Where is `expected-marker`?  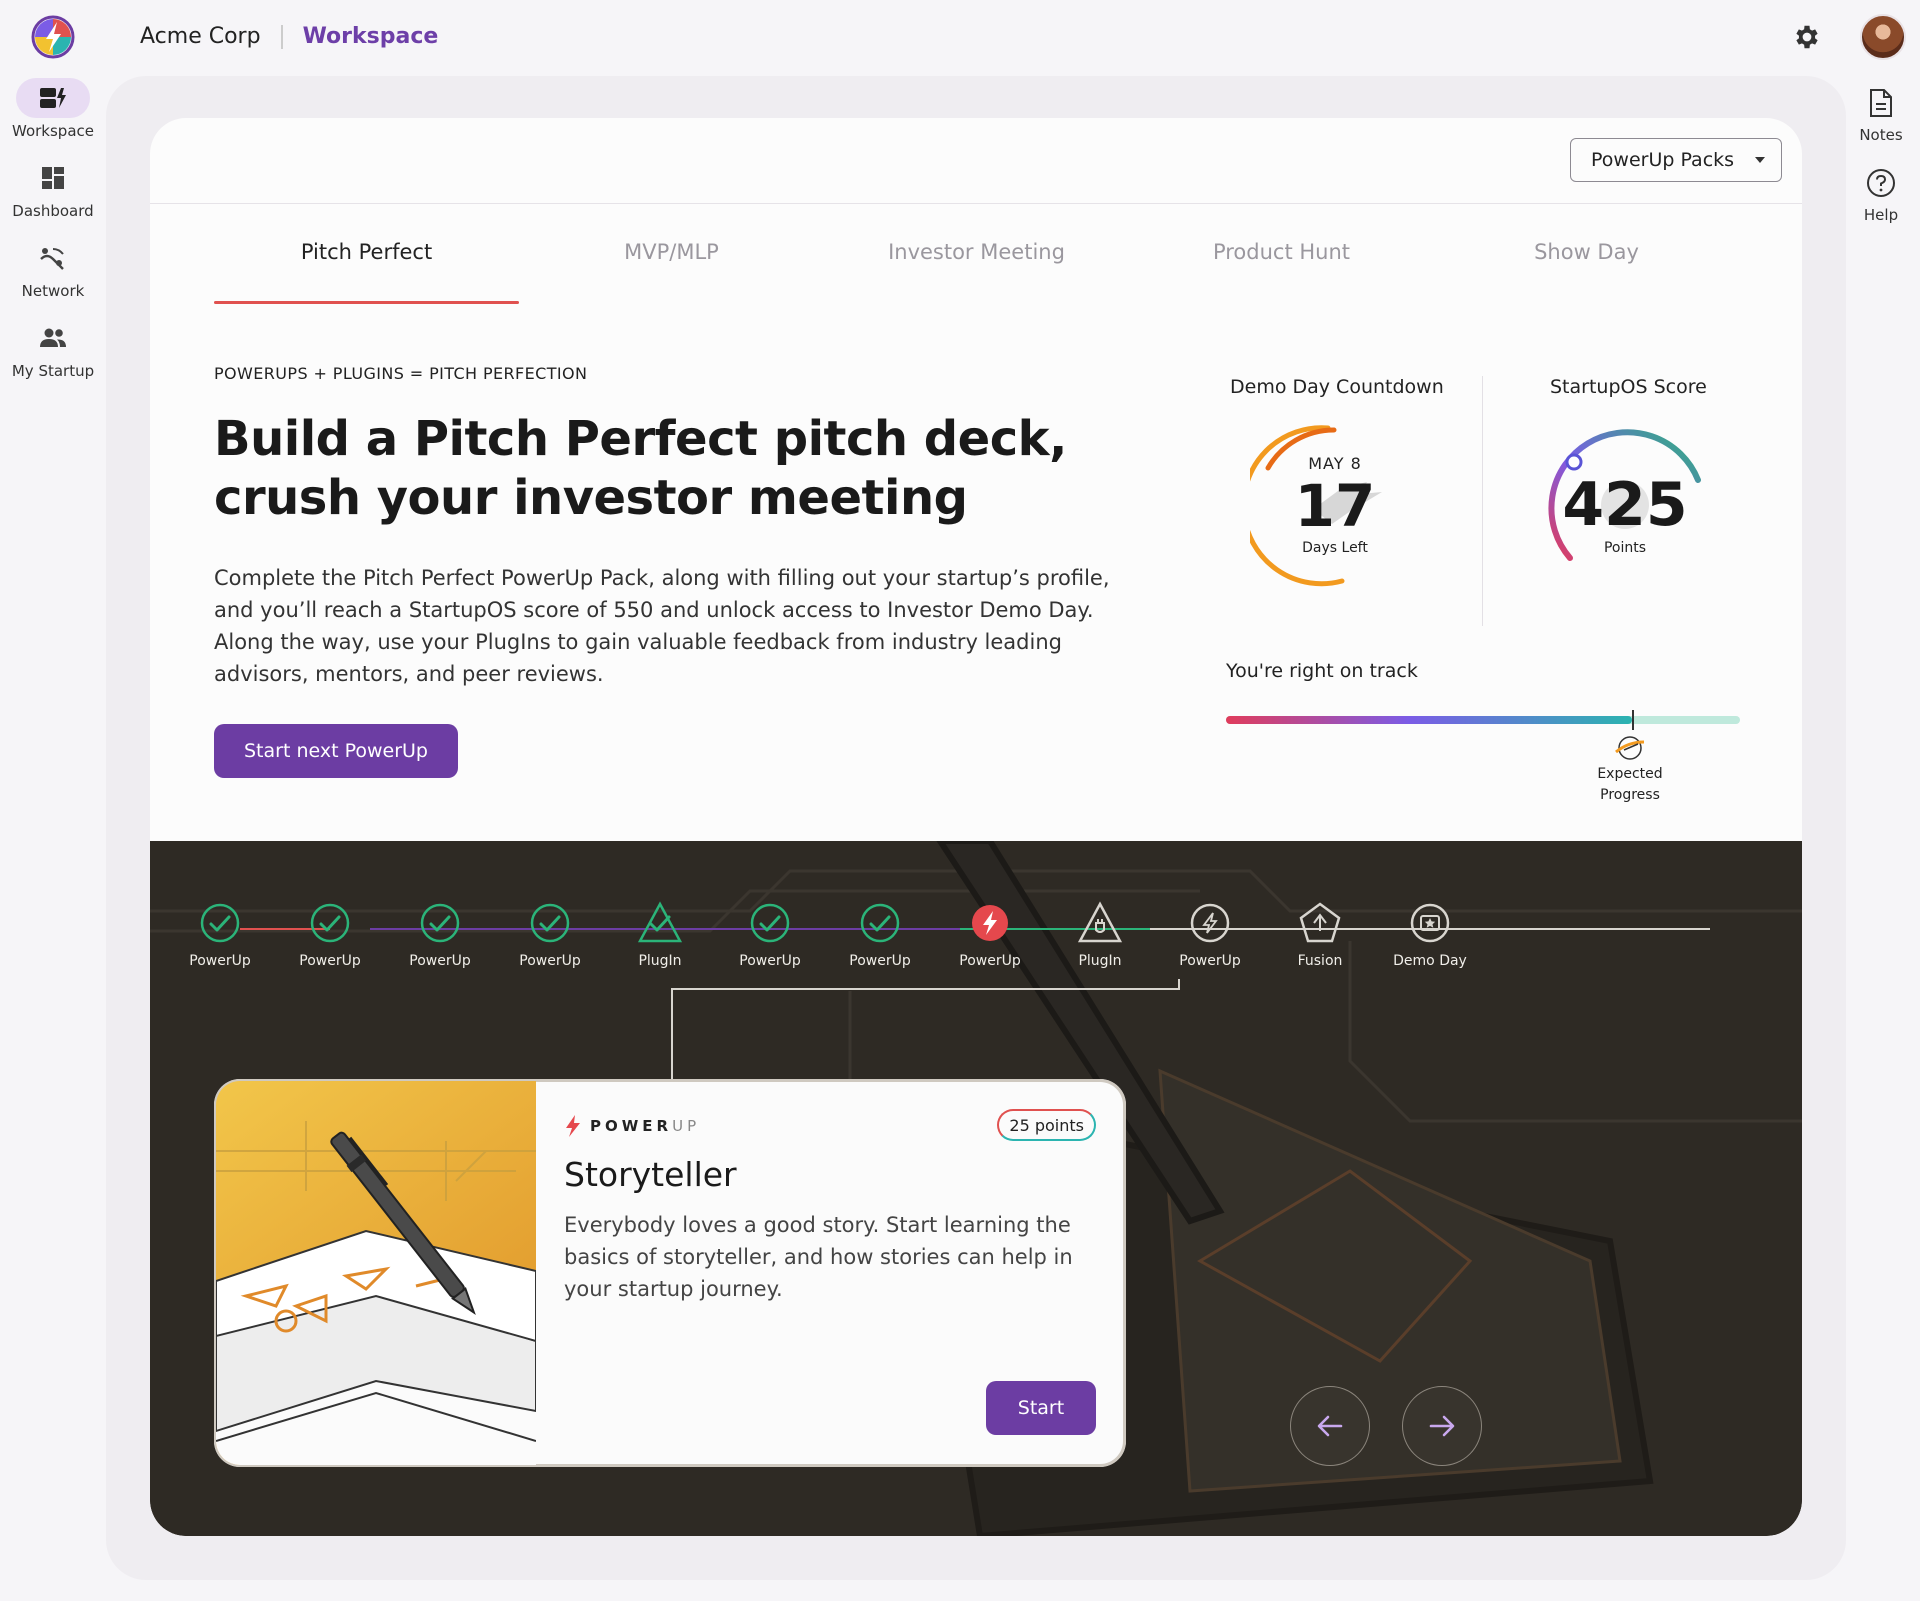
expected-marker is located at coordinates (1633, 720).